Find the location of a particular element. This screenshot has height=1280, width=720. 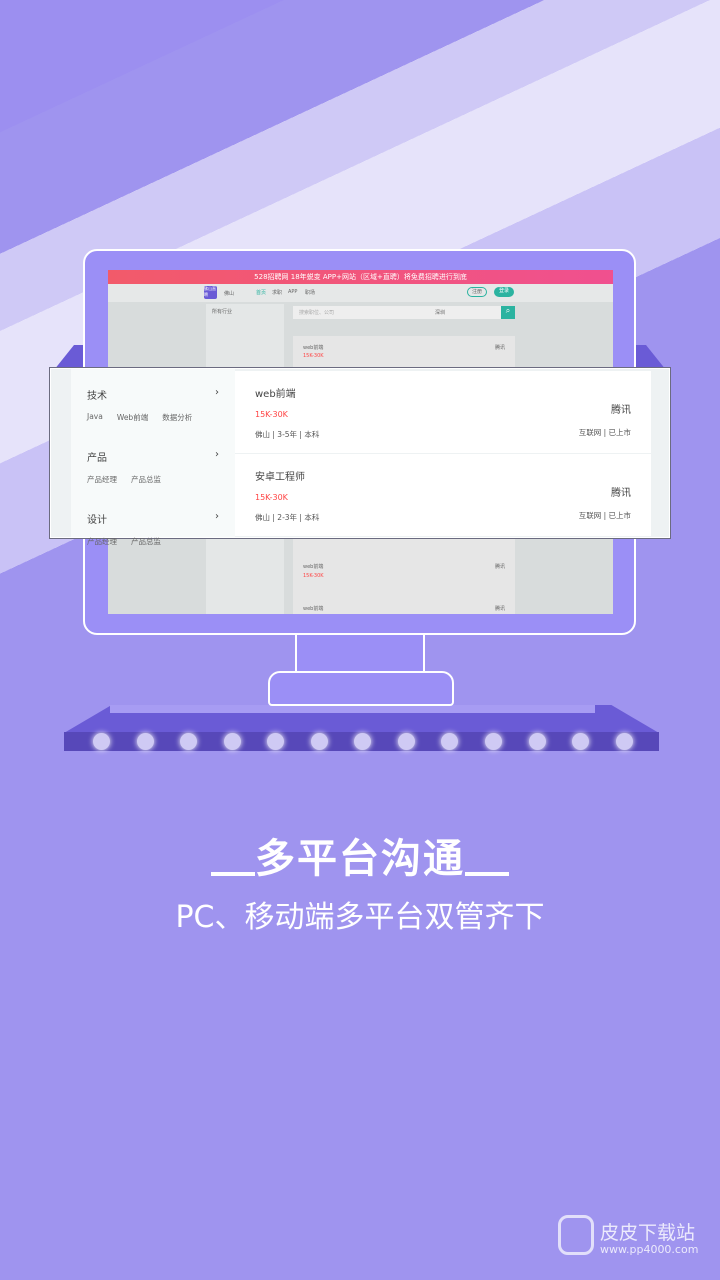

monitor-neck is located at coordinates (360, 654).